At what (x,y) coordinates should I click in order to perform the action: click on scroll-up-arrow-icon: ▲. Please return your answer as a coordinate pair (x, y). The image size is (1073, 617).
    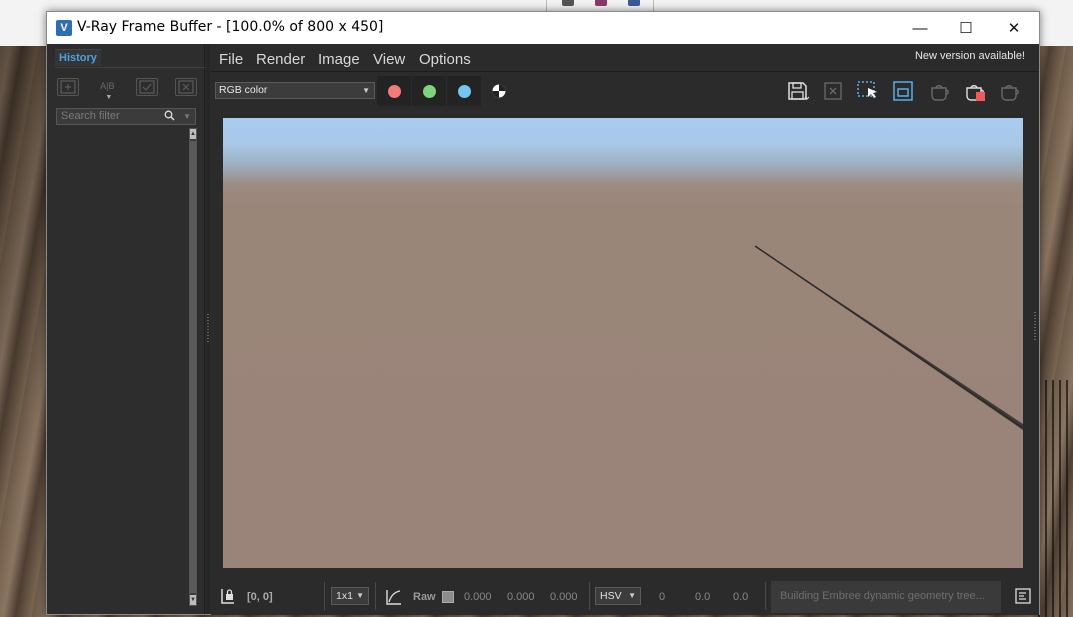
    Looking at the image, I should click on (193, 134).